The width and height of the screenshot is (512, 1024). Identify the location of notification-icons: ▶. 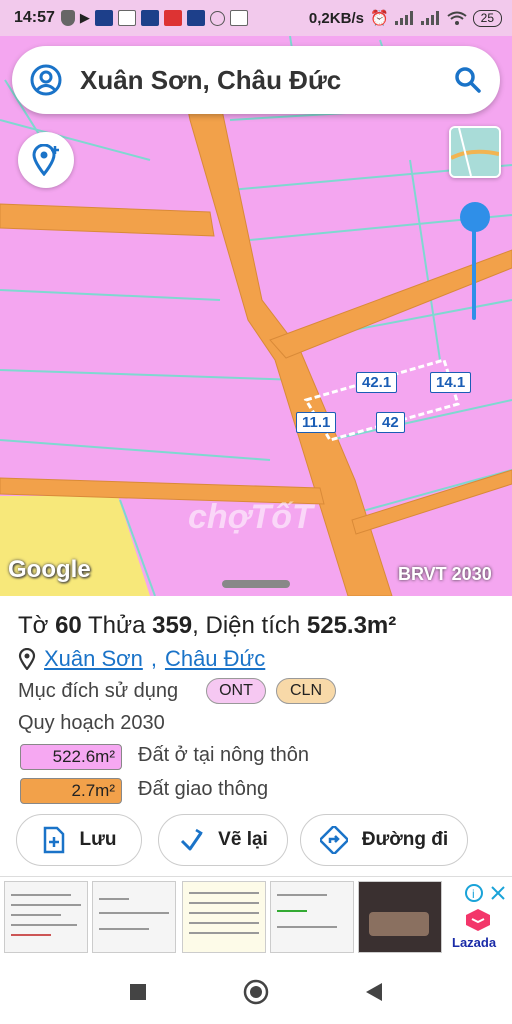
(154, 18).